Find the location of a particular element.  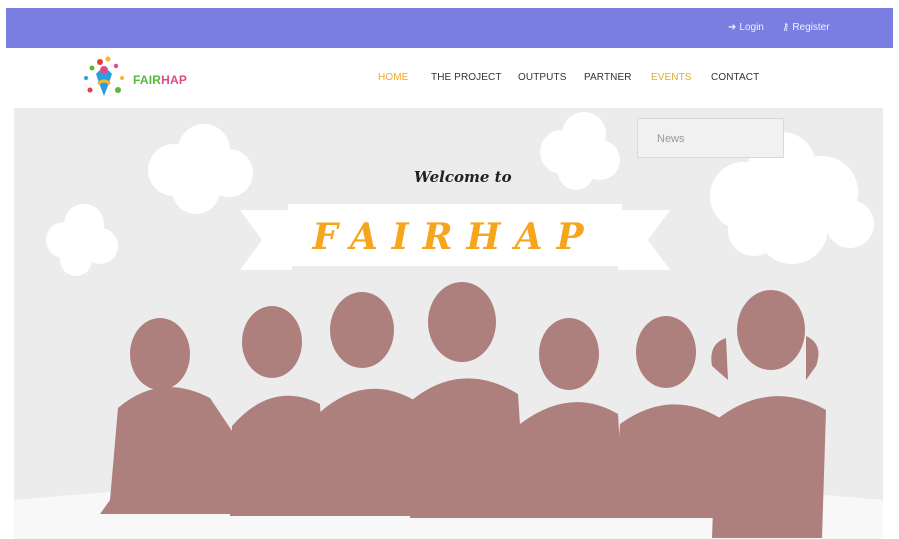

nav-item-contact: CONTACT is located at coordinates (735, 77).